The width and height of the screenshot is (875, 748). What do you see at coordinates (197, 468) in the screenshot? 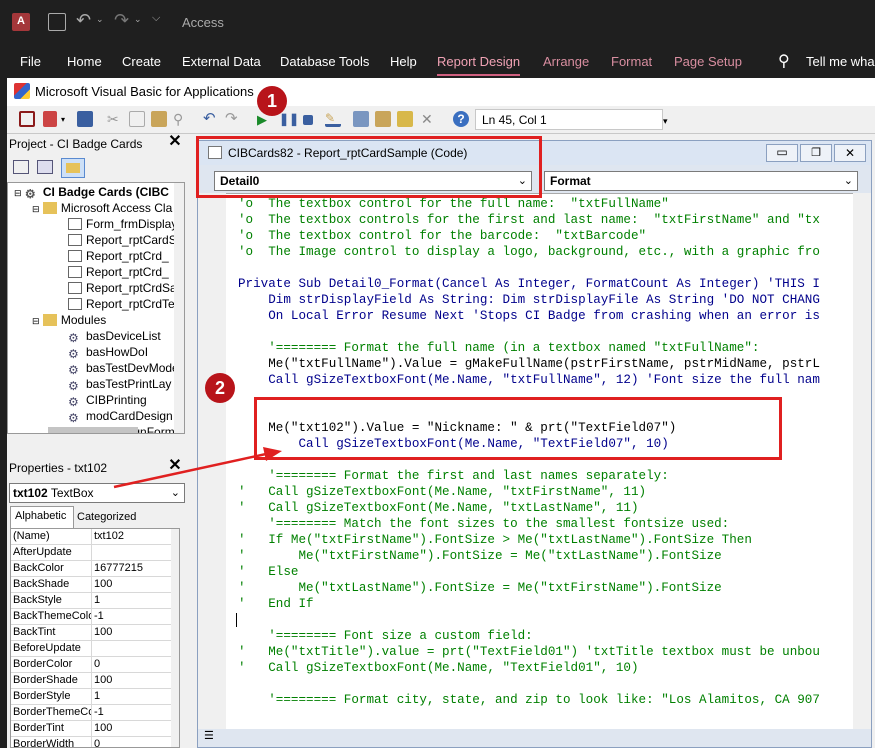
I see `annotation-arrow` at bounding box center [197, 468].